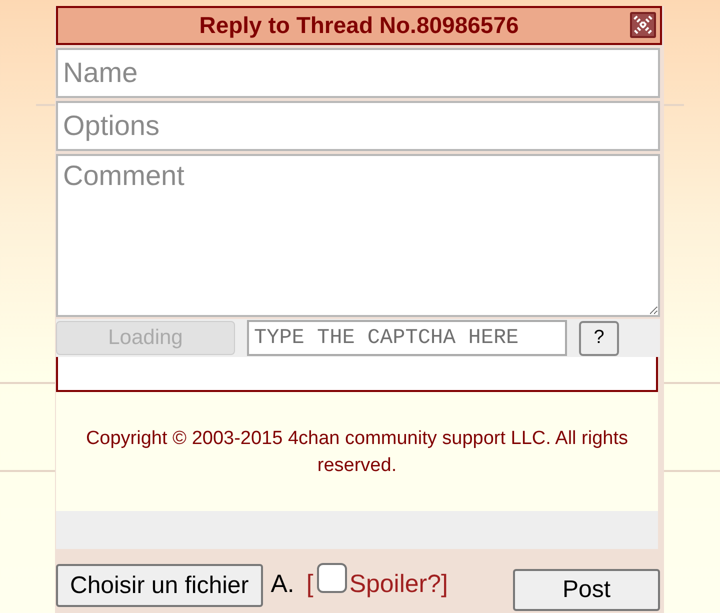 This screenshot has width=720, height=613. What do you see at coordinates (643, 25) in the screenshot?
I see `close-icon` at bounding box center [643, 25].